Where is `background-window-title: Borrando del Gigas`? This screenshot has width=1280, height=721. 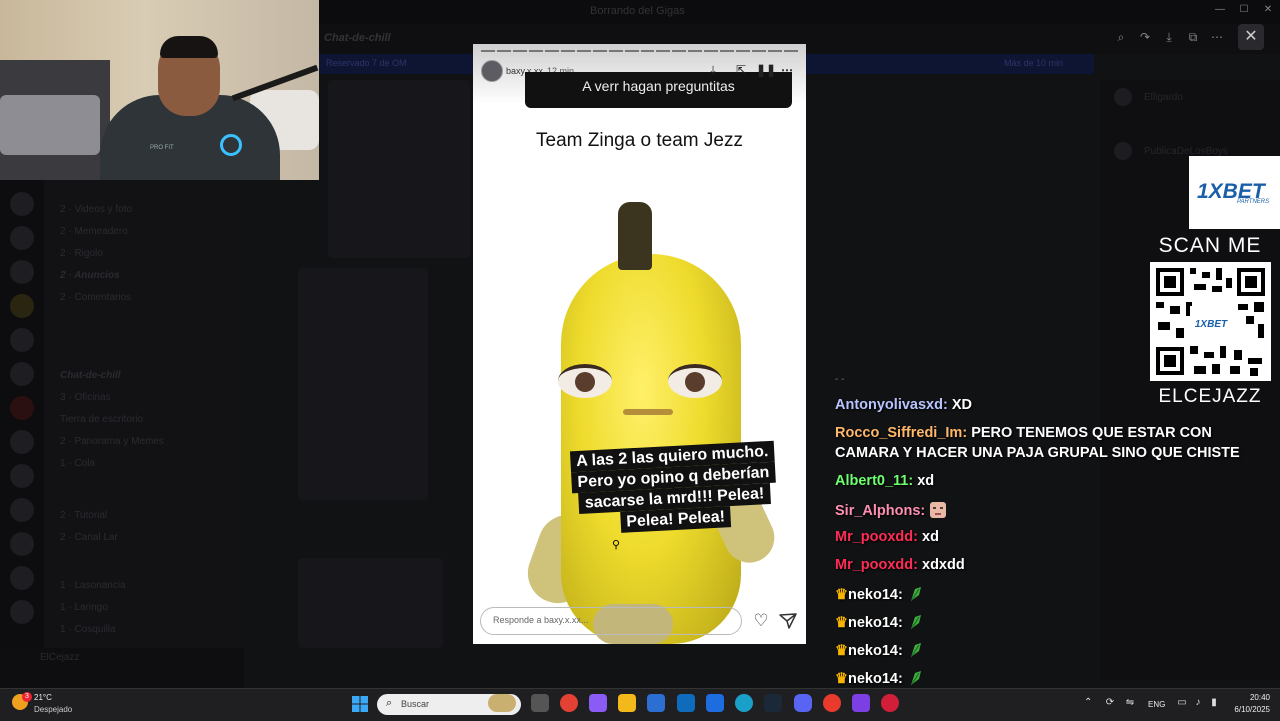
background-window-title: Borrando del Gigas is located at coordinates (637, 11).